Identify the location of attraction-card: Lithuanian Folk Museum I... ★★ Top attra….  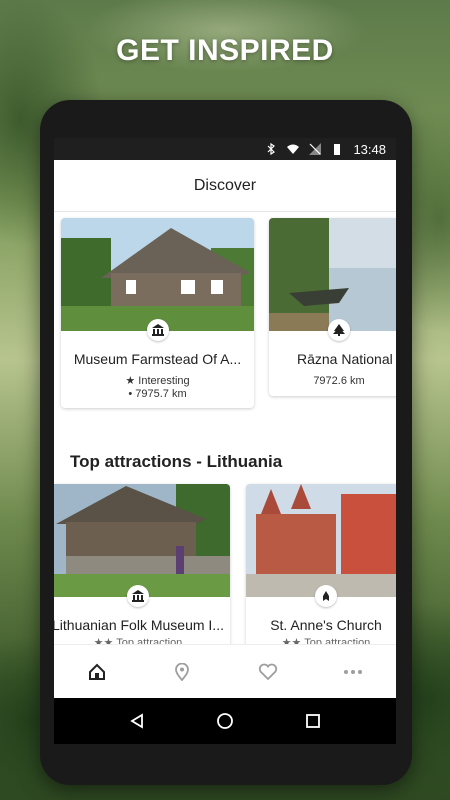
(142, 569).